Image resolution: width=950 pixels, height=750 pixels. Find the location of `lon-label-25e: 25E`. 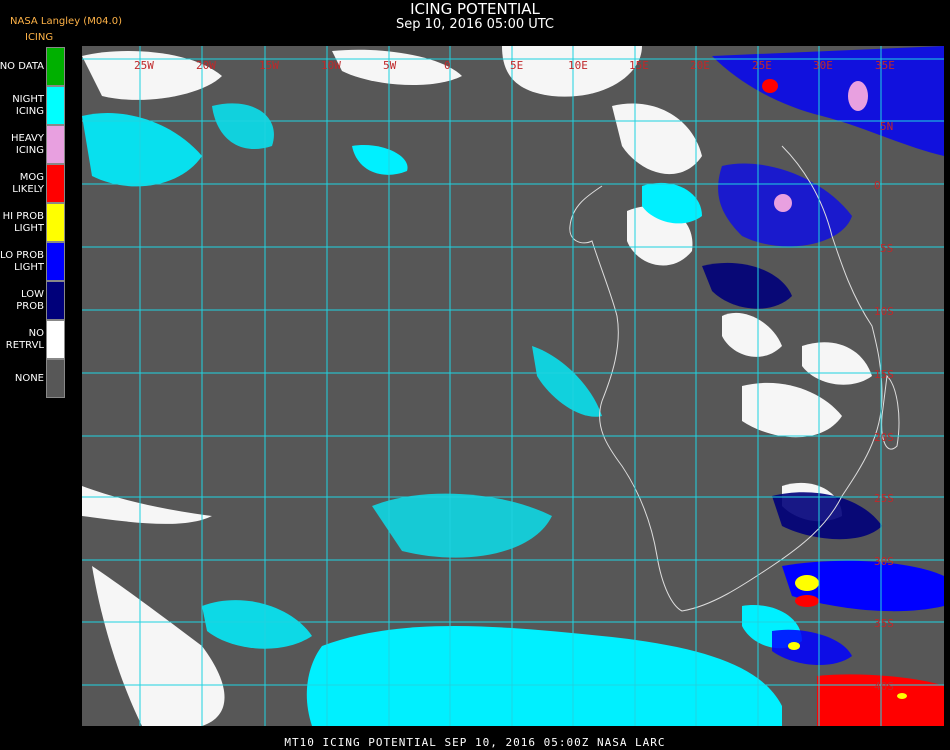

lon-label-25e: 25E is located at coordinates (762, 65).